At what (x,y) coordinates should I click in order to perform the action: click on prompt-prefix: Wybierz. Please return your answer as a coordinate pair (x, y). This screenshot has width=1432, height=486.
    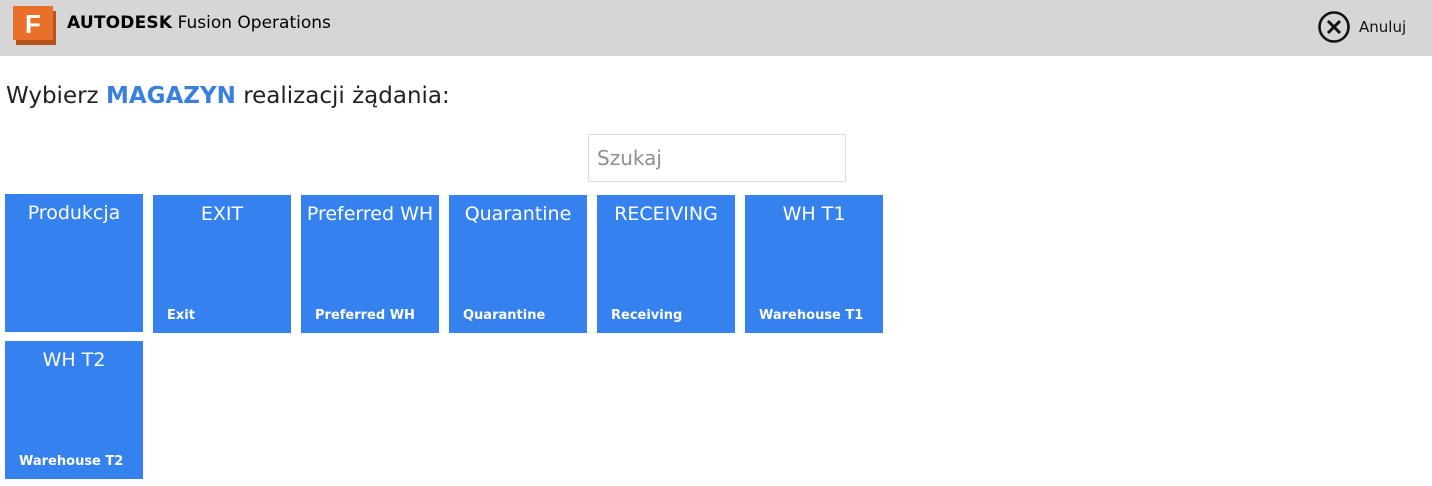
    Looking at the image, I should click on (52, 96).